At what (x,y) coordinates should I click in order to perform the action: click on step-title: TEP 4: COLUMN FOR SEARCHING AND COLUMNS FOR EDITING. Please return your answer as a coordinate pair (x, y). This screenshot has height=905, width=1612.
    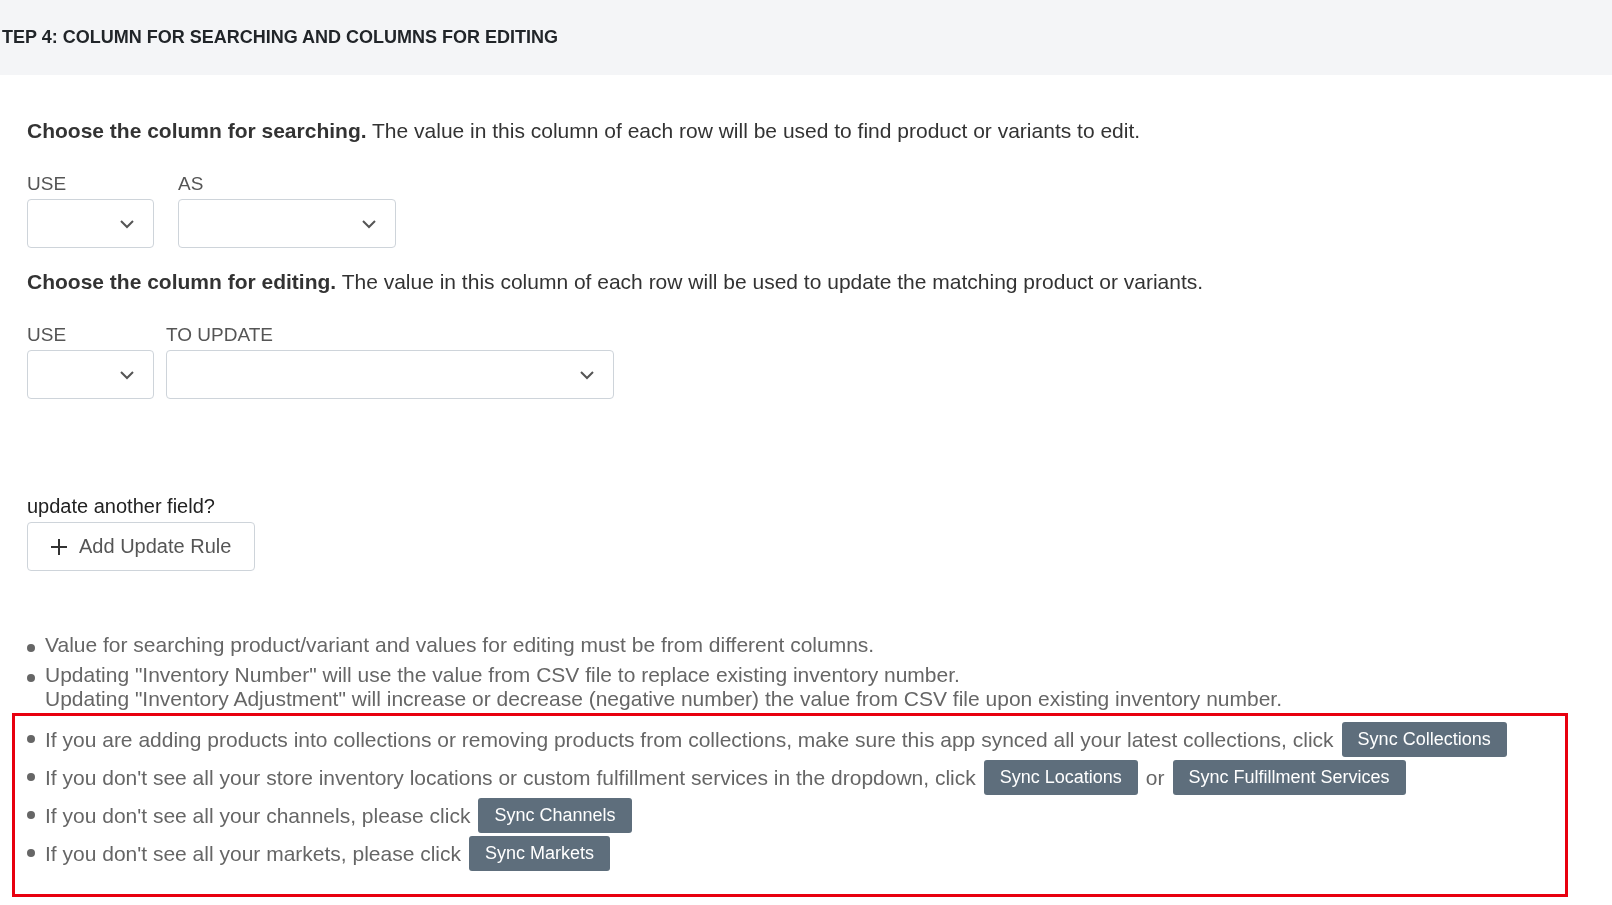
    Looking at the image, I should click on (279, 37).